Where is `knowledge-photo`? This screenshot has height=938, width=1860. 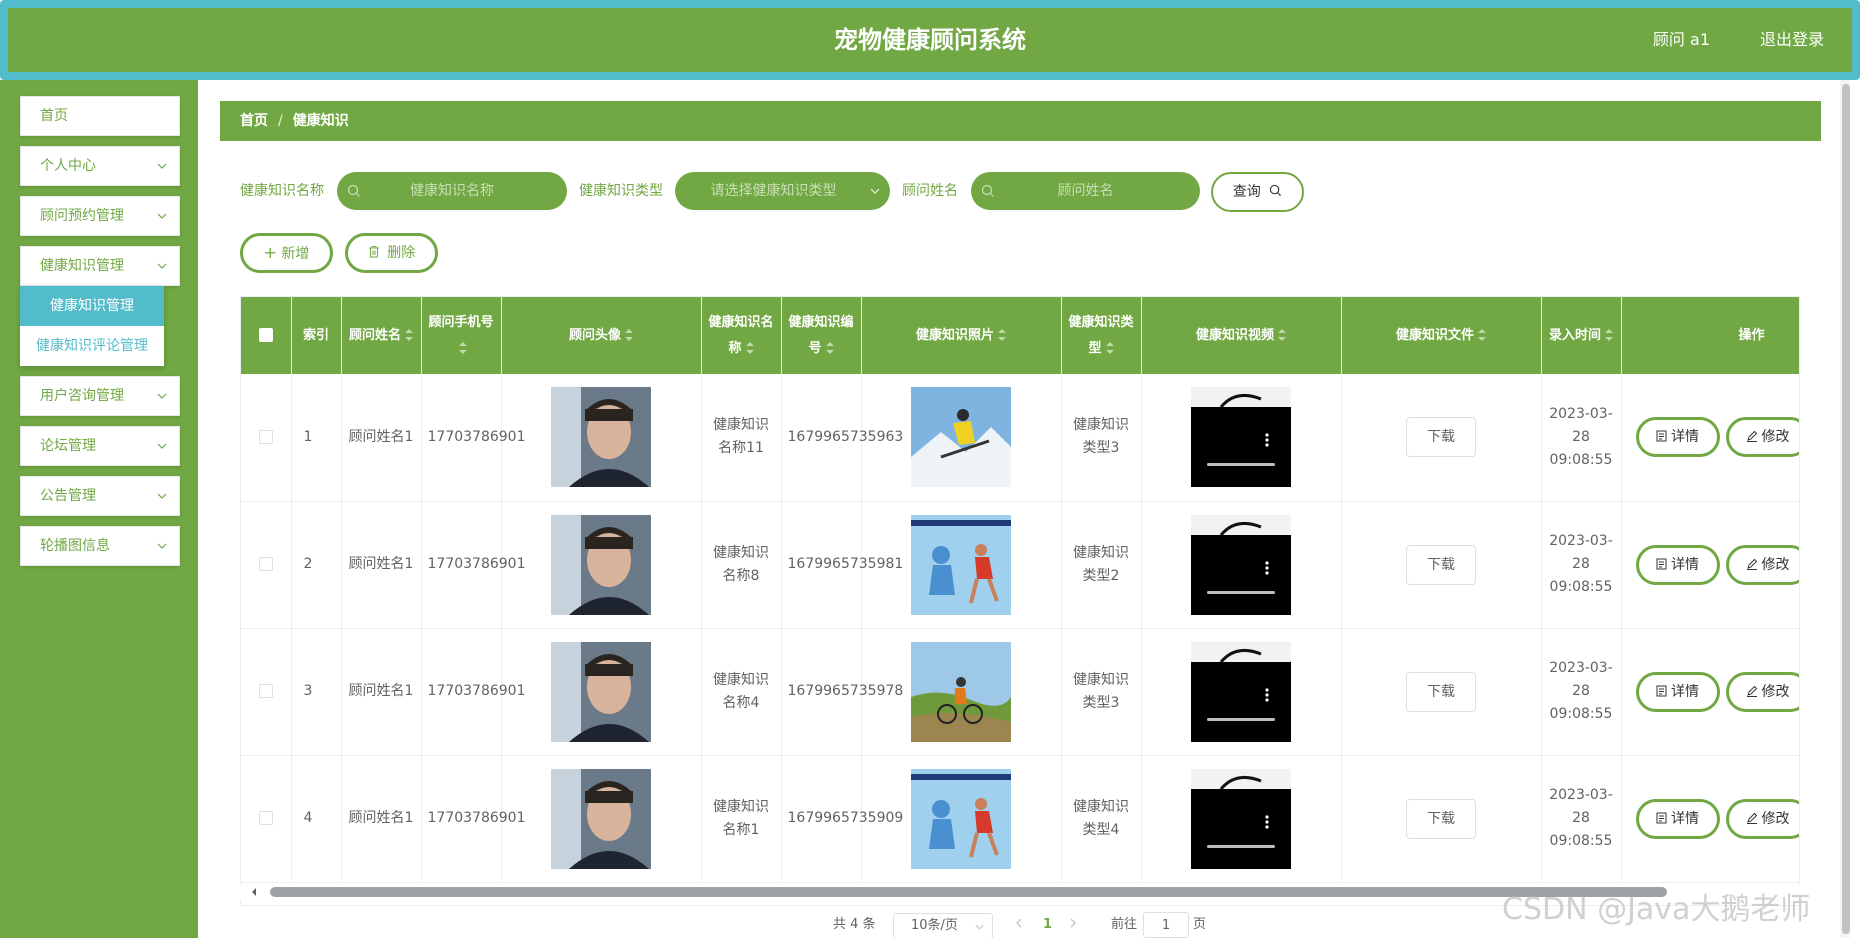 knowledge-photo is located at coordinates (961, 691).